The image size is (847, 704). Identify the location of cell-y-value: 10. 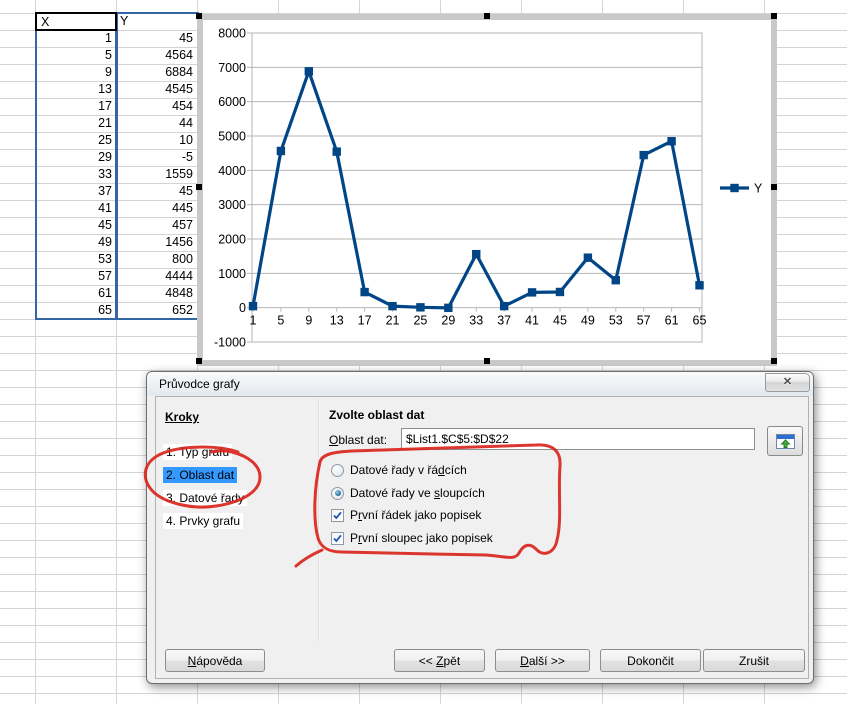
(156, 140).